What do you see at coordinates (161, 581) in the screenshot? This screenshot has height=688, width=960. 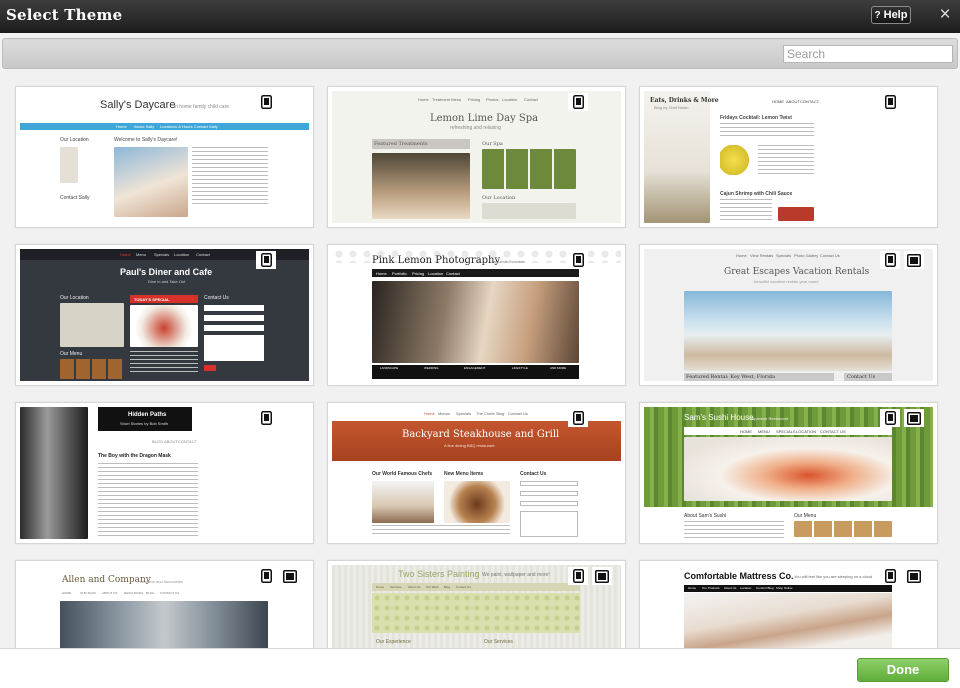 I see `theme-tagline: Lawyers and Associates` at bounding box center [161, 581].